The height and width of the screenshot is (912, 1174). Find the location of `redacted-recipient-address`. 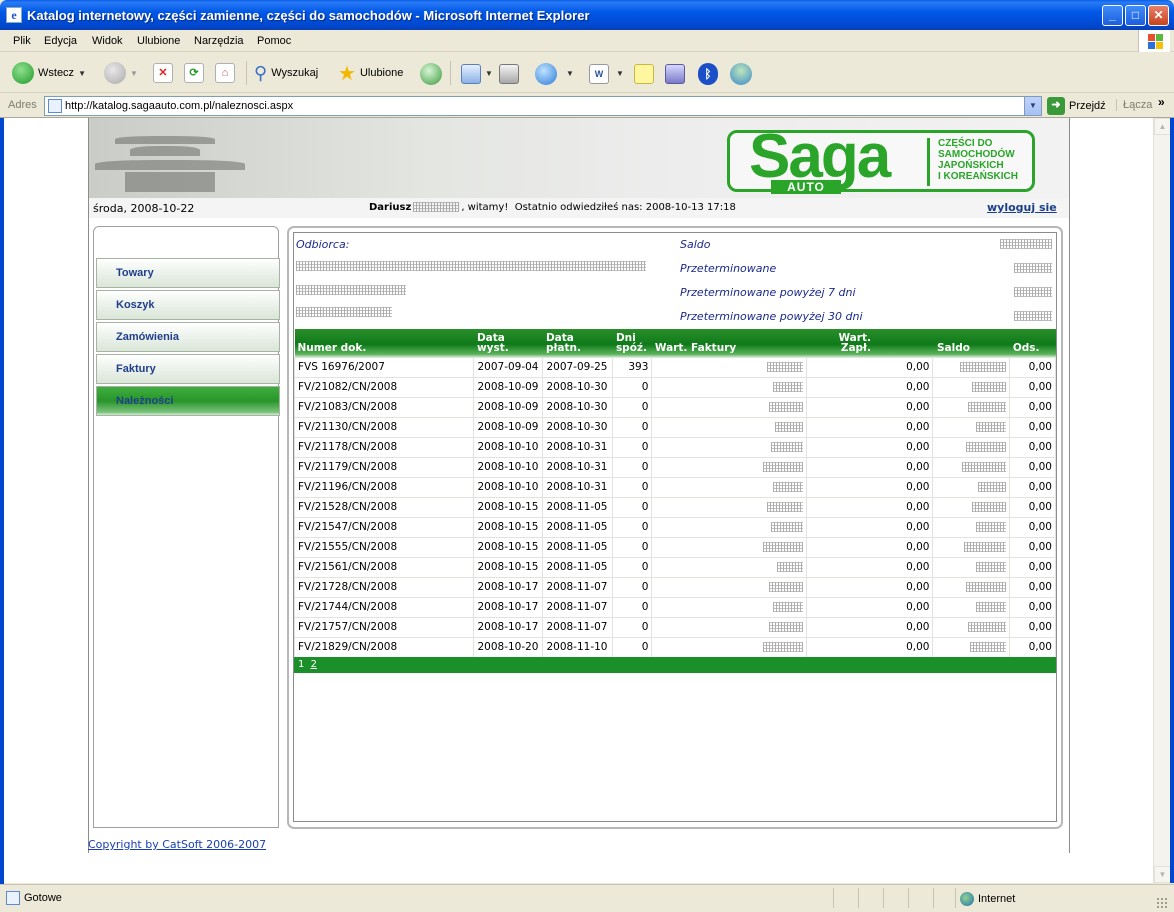

redacted-recipient-address is located at coordinates (351, 290).